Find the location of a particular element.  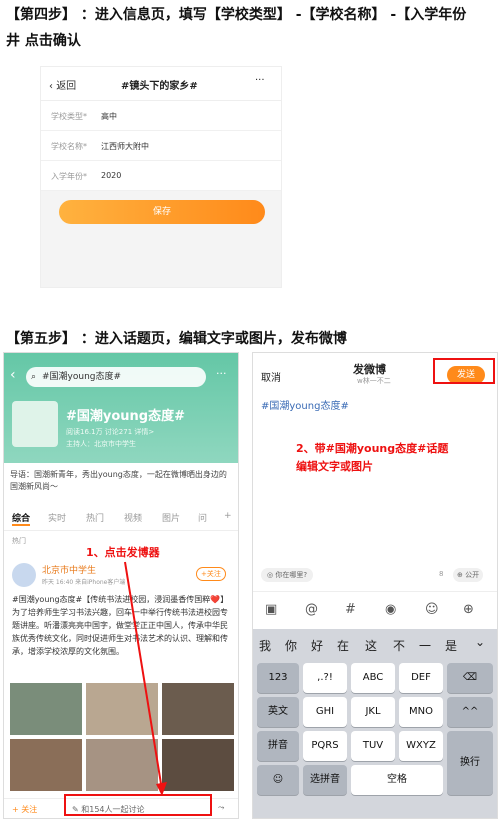

cancel-button: 取消 is located at coordinates (271, 376).